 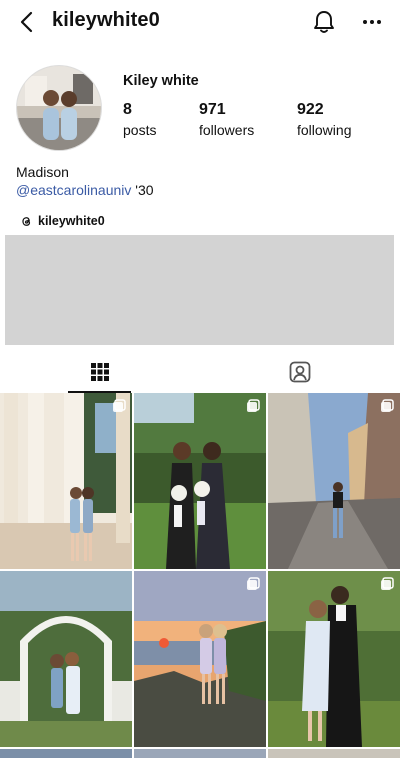 I want to click on placeholder-block, so click(x=199, y=290).